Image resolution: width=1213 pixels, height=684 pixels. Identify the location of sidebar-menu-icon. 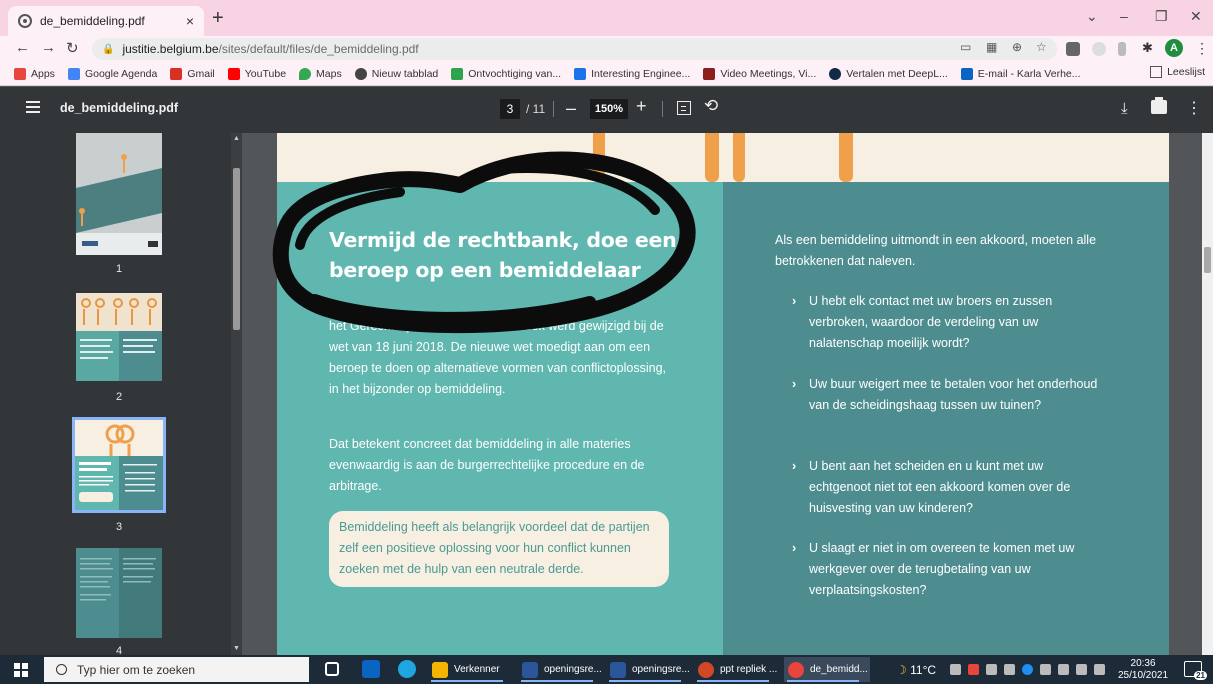
(33, 107).